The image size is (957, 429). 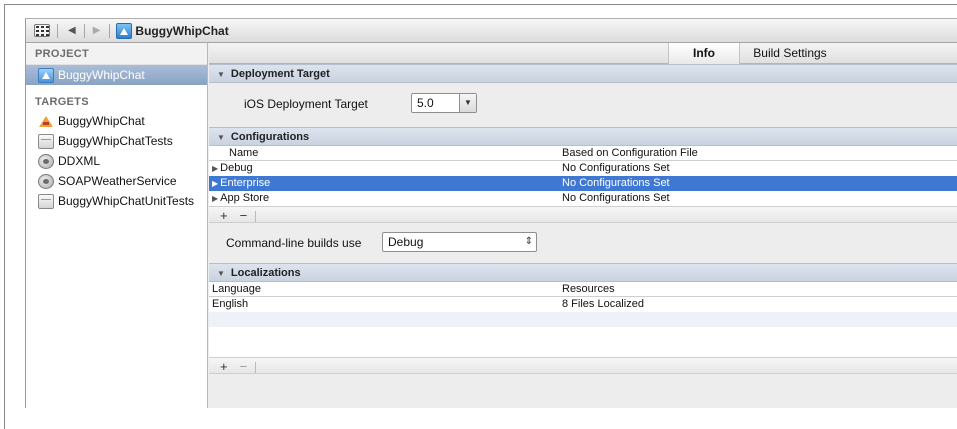 I want to click on app-target-icon, so click(x=46, y=121).